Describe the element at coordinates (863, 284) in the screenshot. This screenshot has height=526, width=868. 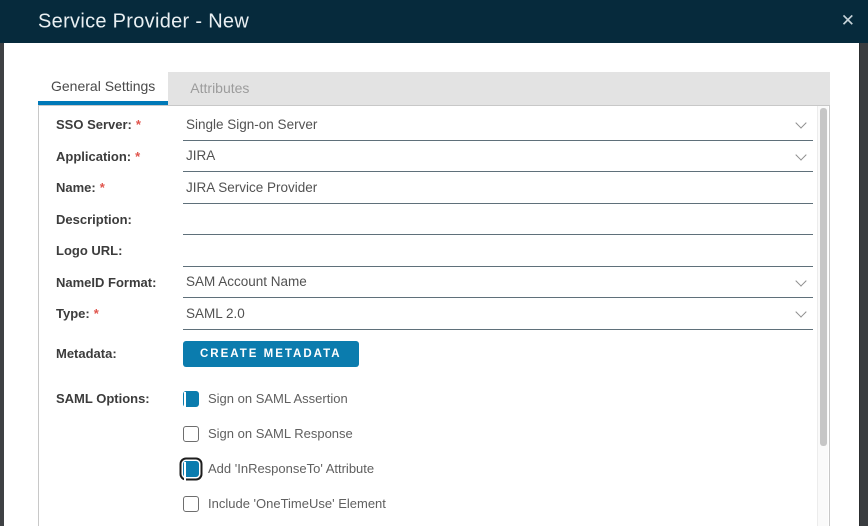
I see `page-background-edge` at that location.